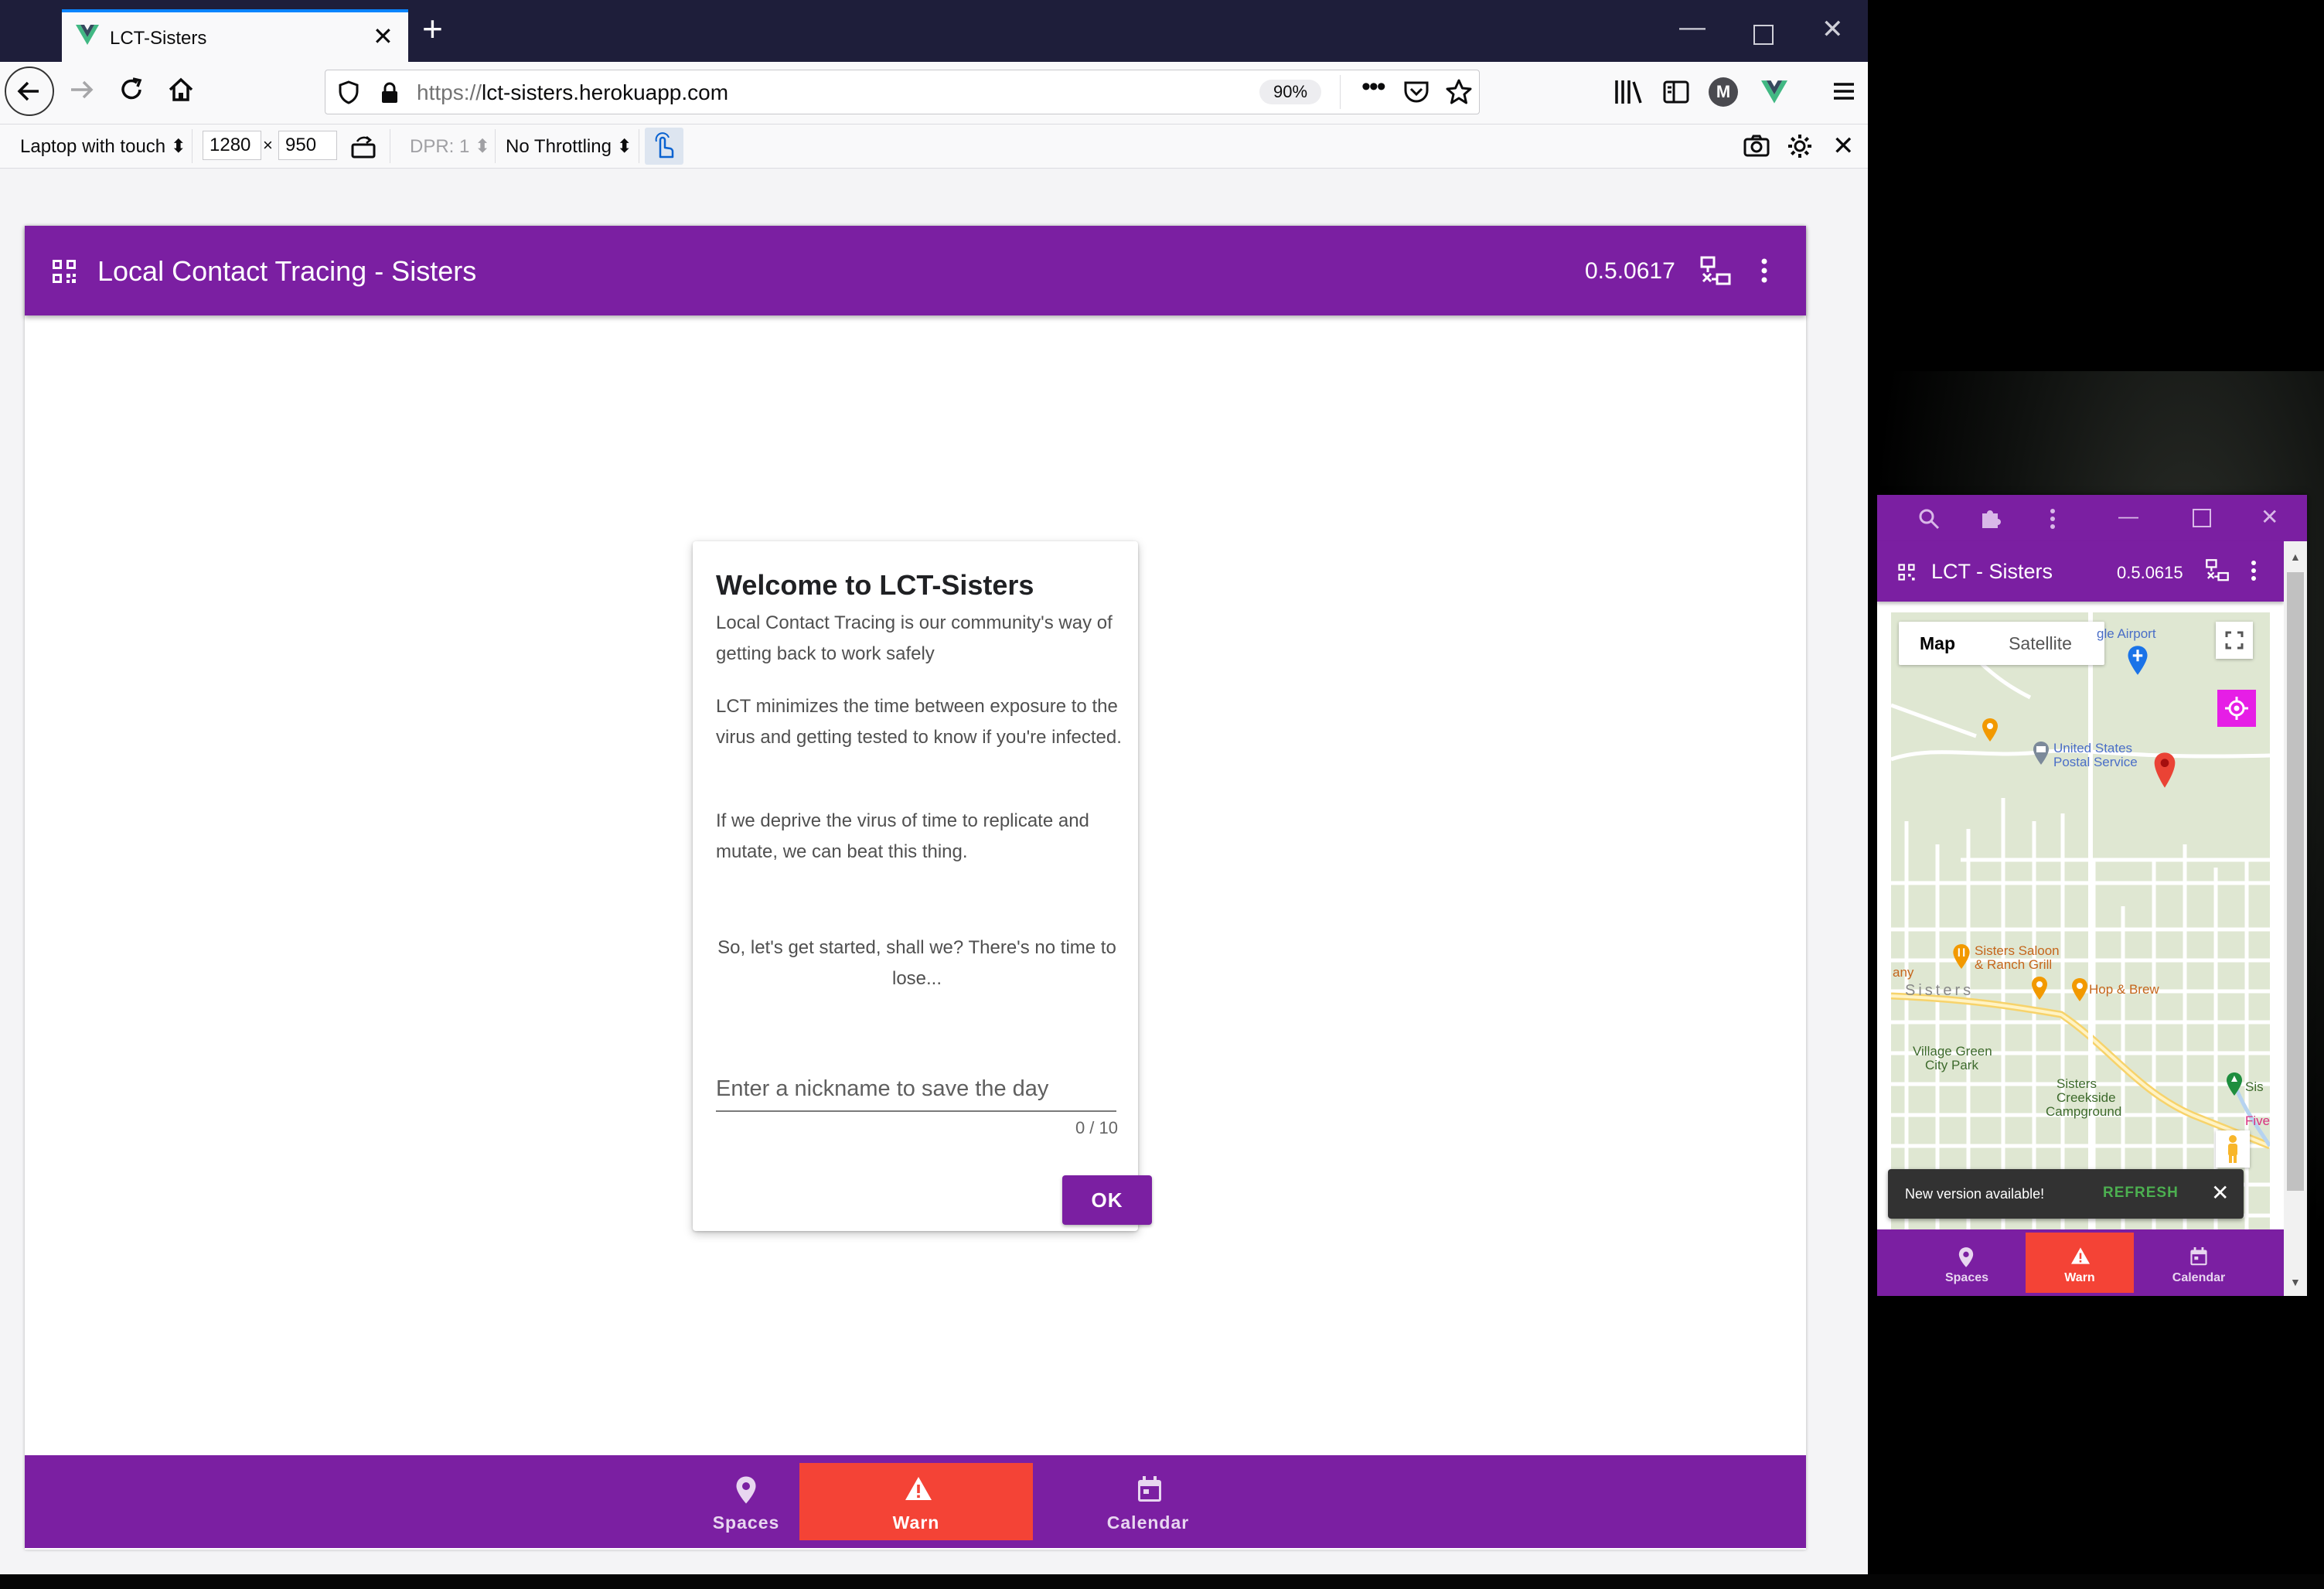 The height and width of the screenshot is (1589, 2324). What do you see at coordinates (2126, 633) in the screenshot?
I see `map-label-airport: gle Airport` at bounding box center [2126, 633].